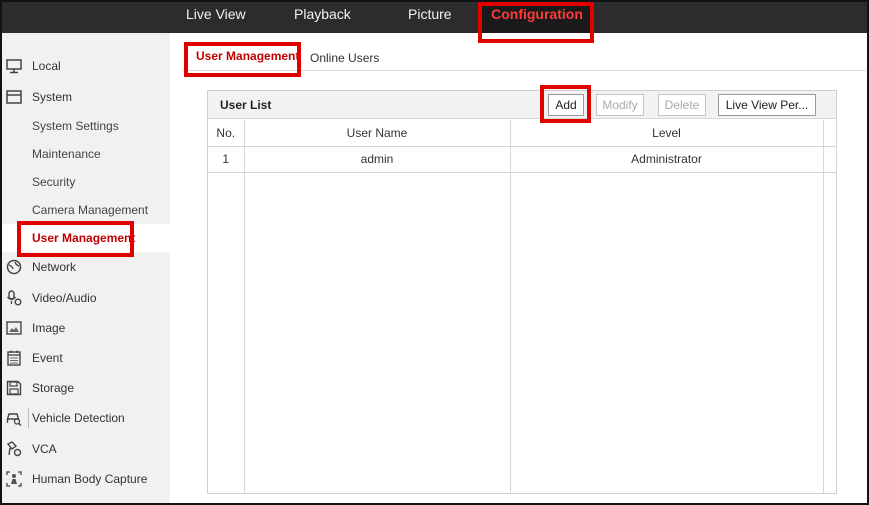 The height and width of the screenshot is (505, 869). I want to click on sidebar-item-label: Local, so click(46, 66).